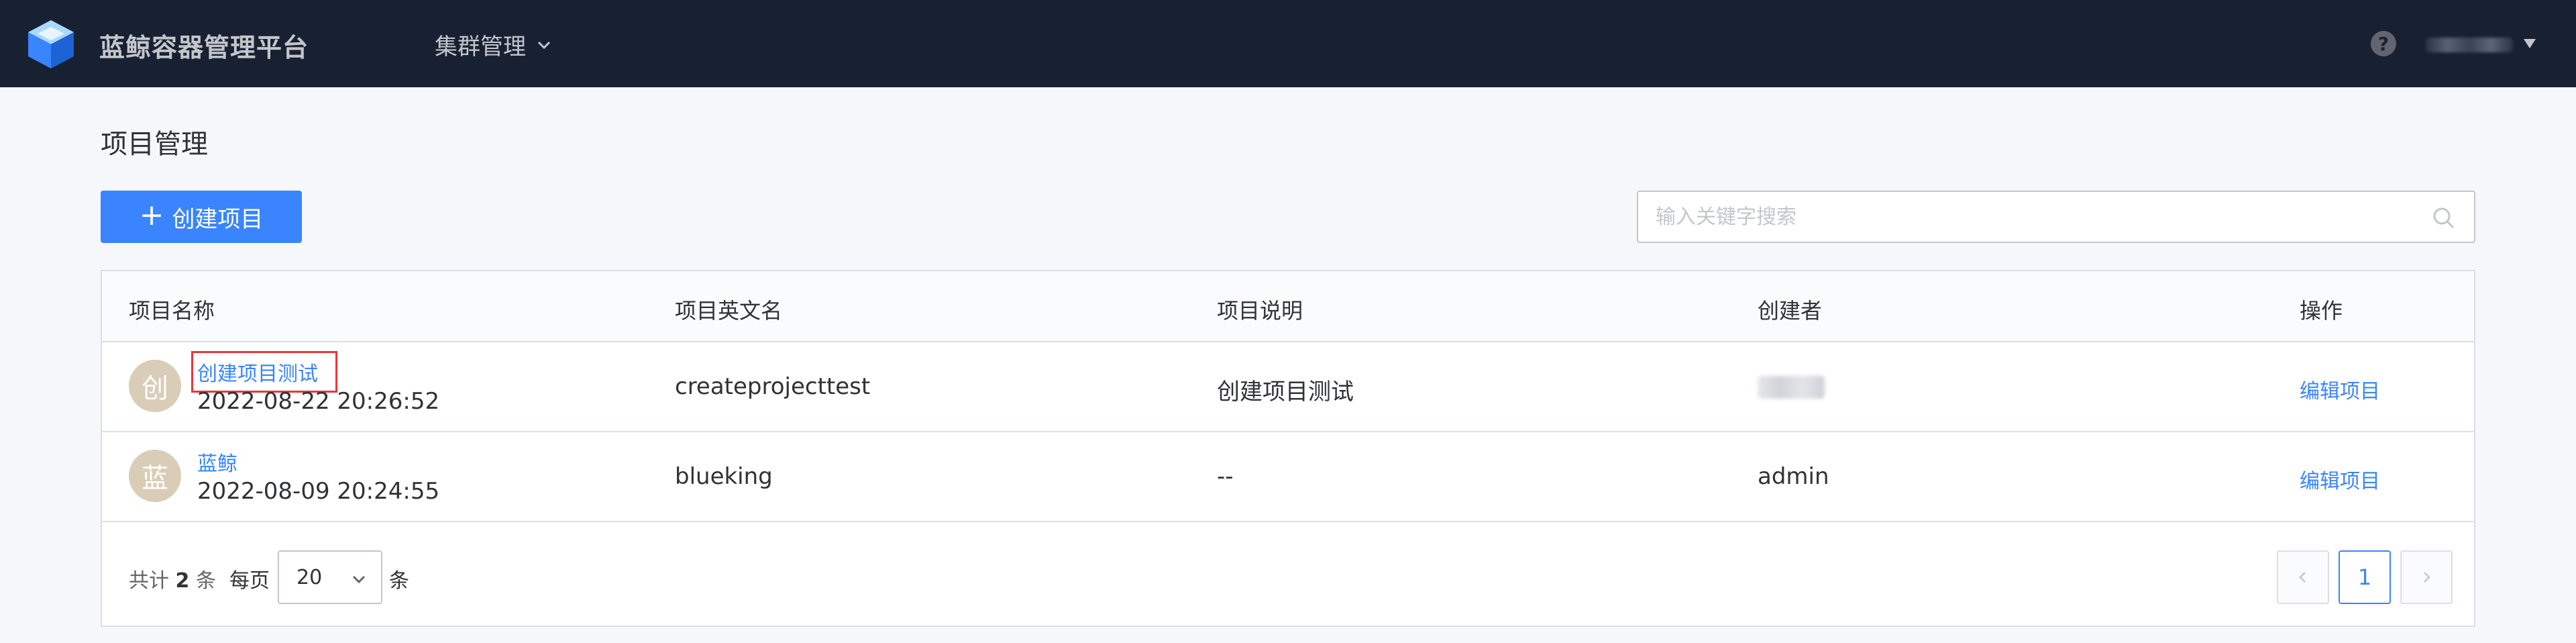 Image resolution: width=2576 pixels, height=643 pixels. What do you see at coordinates (154, 144) in the screenshot?
I see `page-title: 项目管理` at bounding box center [154, 144].